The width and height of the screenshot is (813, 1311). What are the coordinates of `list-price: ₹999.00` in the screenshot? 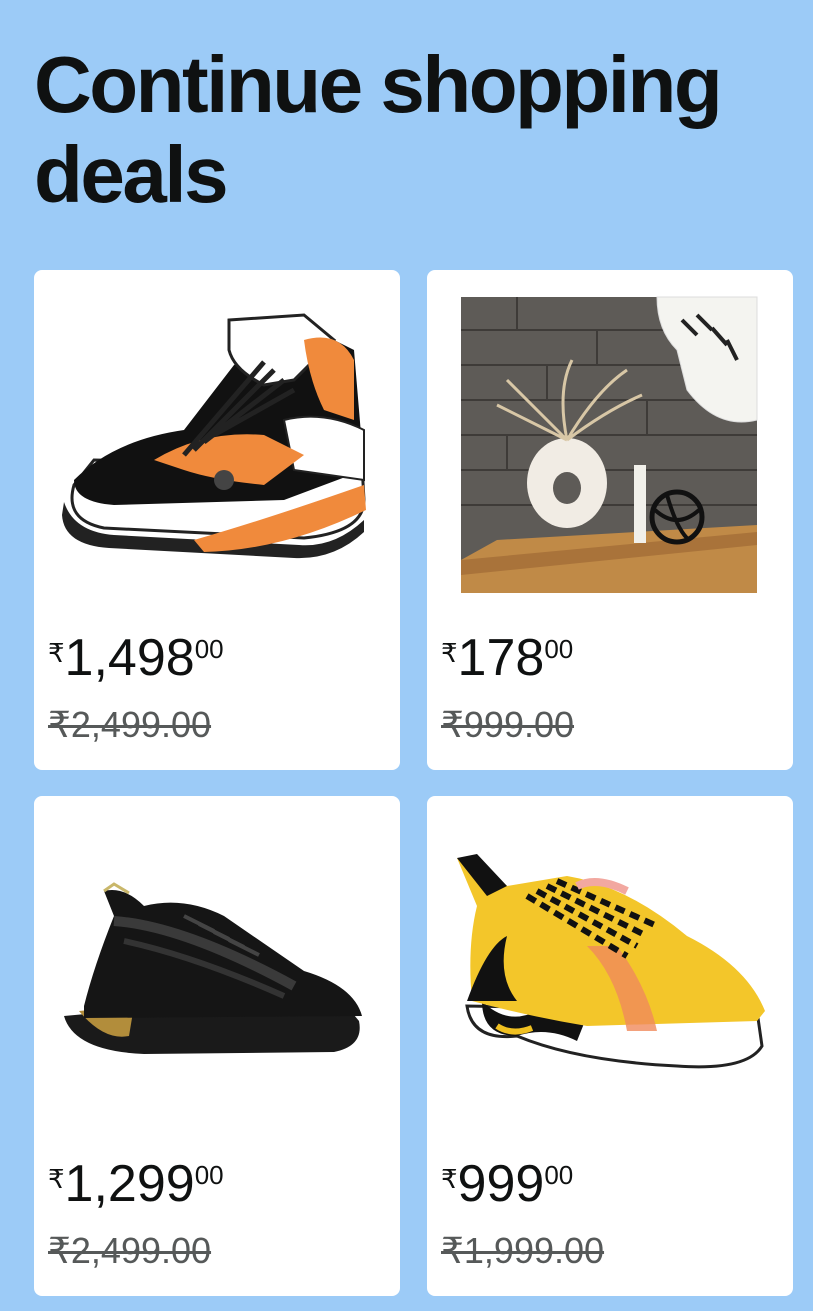 It's located at (508, 724).